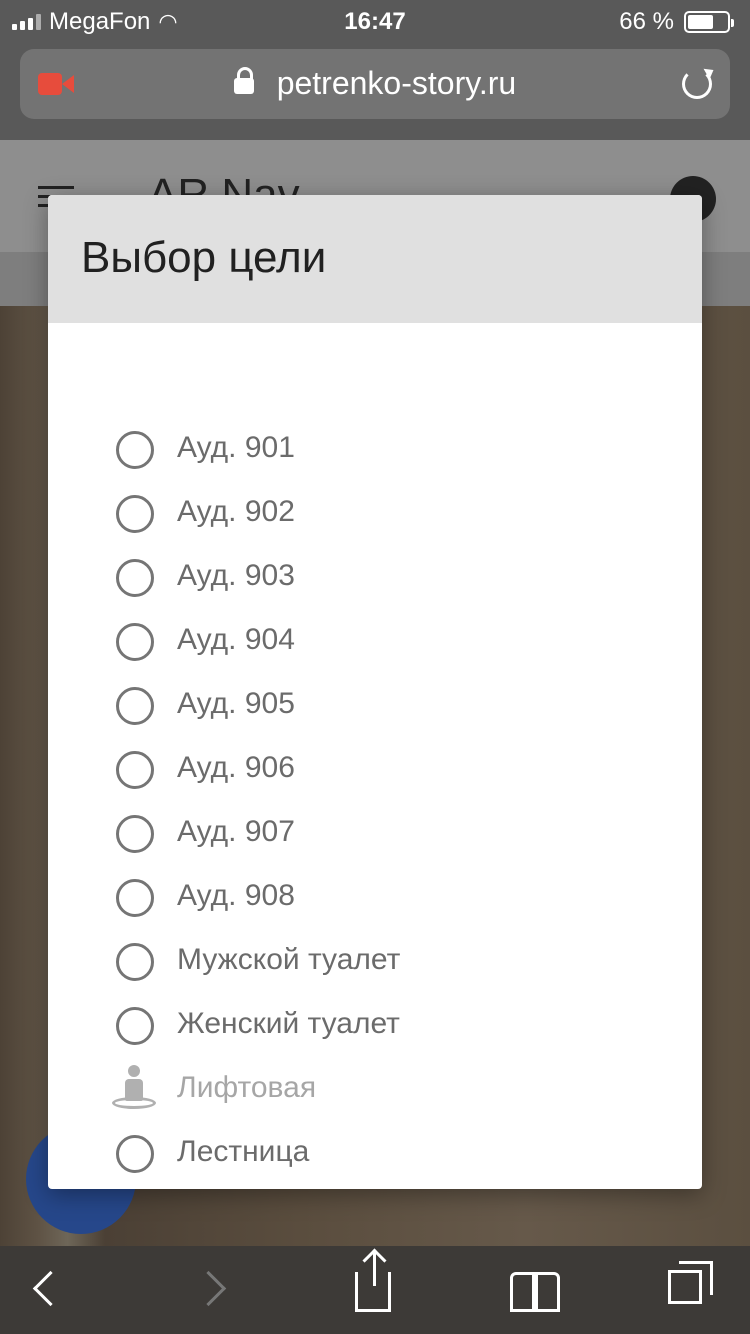 This screenshot has width=750, height=1334. I want to click on battery-fill, so click(701, 22).